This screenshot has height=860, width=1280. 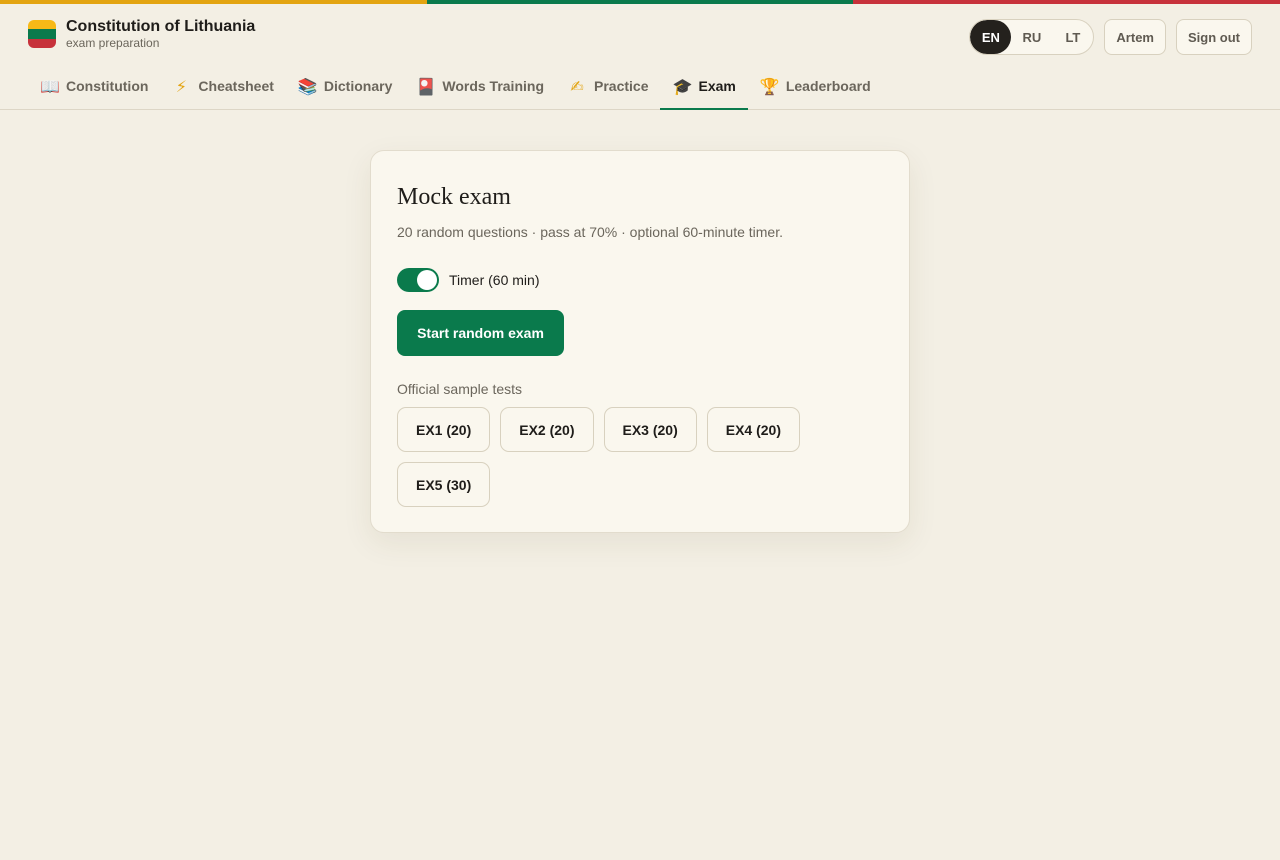 I want to click on tab-label: Practice, so click(x=621, y=86).